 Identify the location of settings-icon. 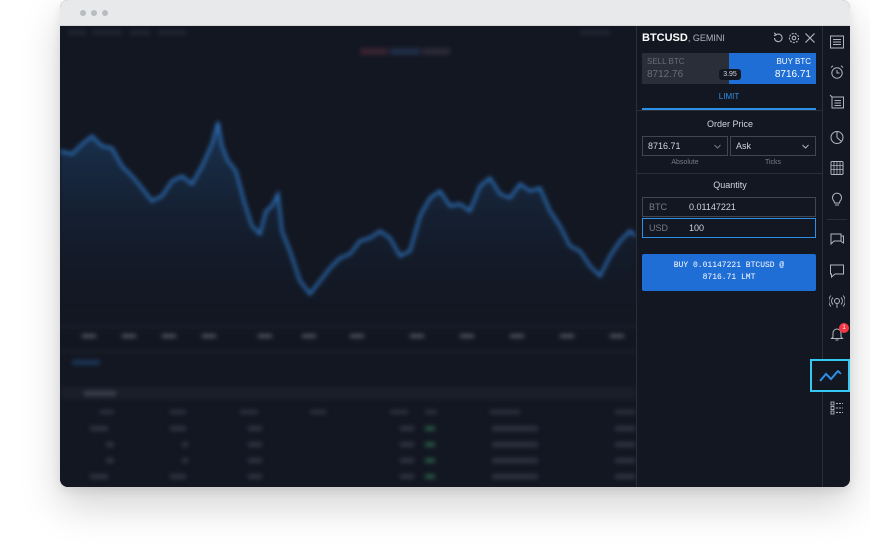
(794, 38).